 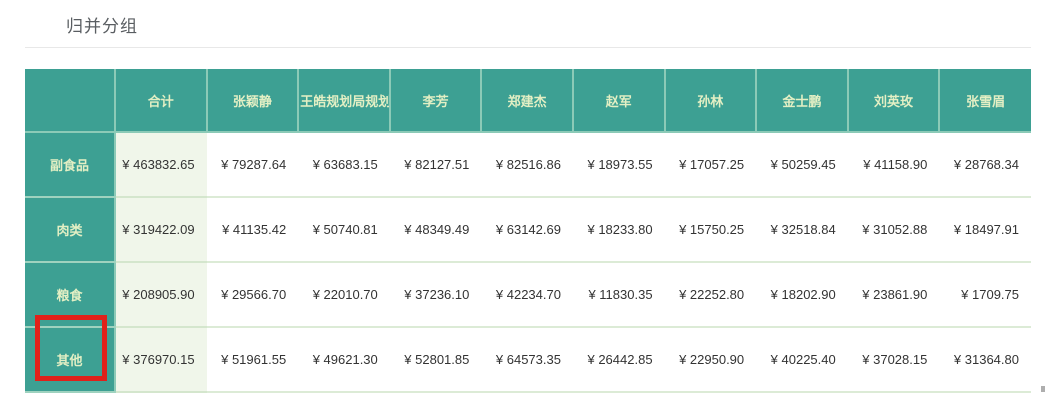 I want to click on column-header: 孙林, so click(x=711, y=101).